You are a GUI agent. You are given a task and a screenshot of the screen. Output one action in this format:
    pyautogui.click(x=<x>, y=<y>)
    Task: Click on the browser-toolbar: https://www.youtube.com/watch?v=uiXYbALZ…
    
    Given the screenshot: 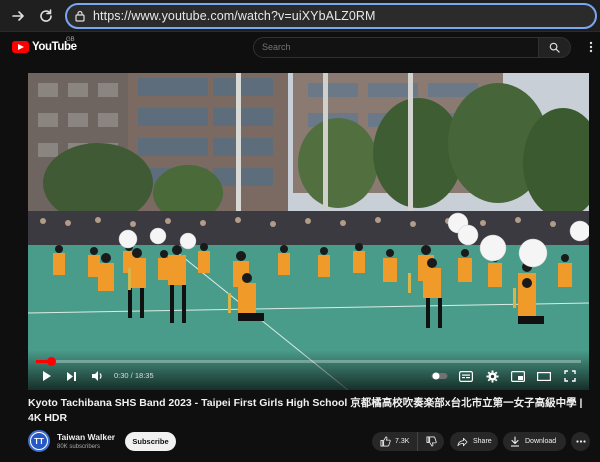 What is the action you would take?
    pyautogui.click(x=300, y=16)
    